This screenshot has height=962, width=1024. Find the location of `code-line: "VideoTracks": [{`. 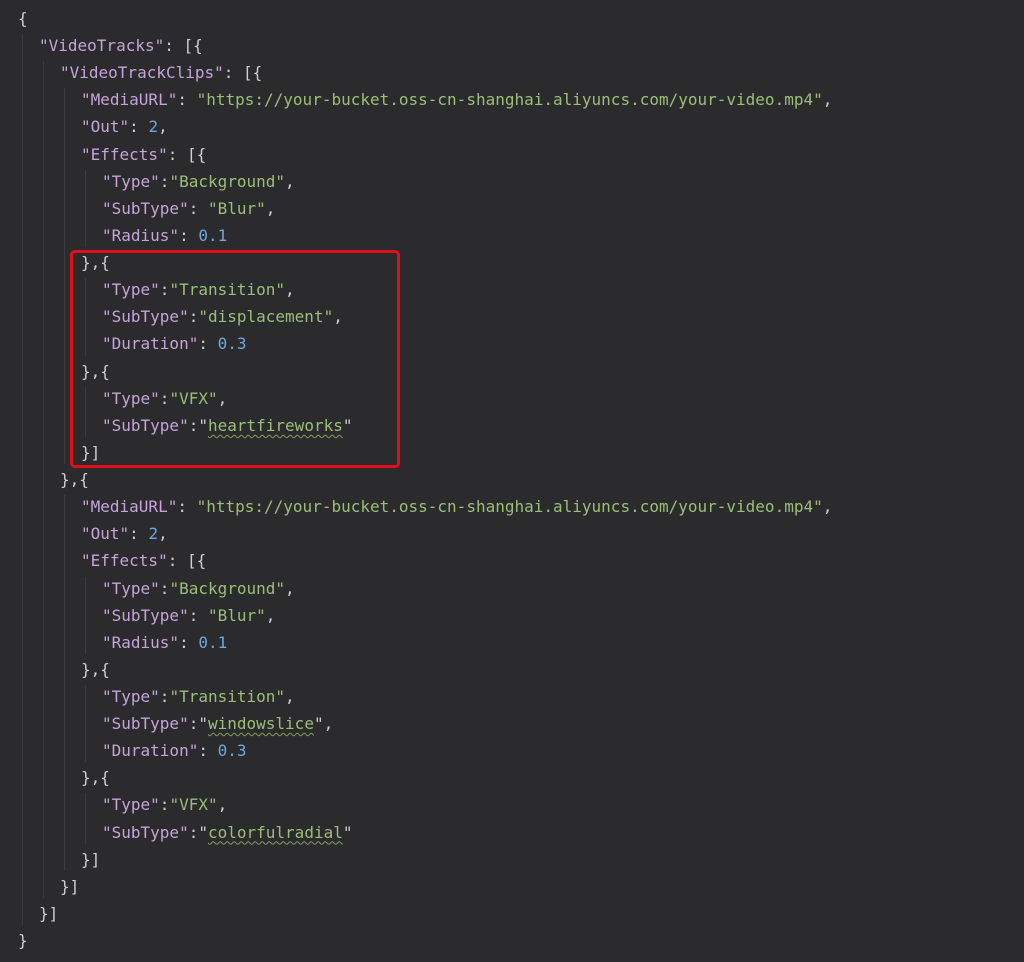

code-line: "VideoTracks": [{ is located at coordinates (121, 45).